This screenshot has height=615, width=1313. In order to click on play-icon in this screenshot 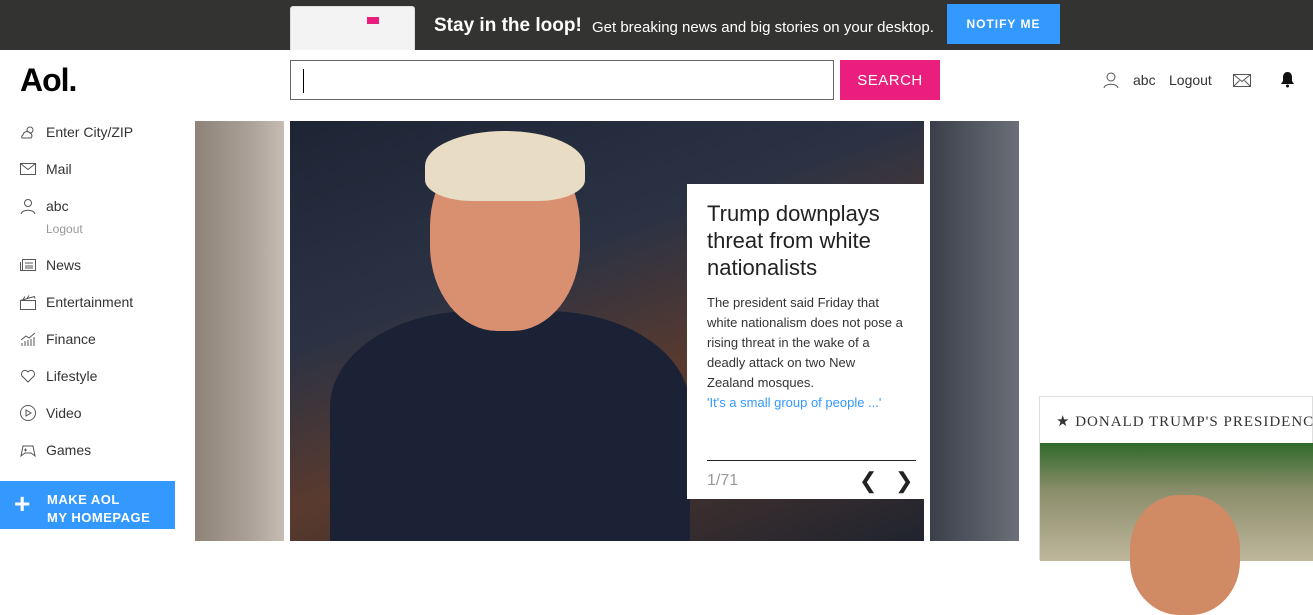, I will do `click(28, 413)`.